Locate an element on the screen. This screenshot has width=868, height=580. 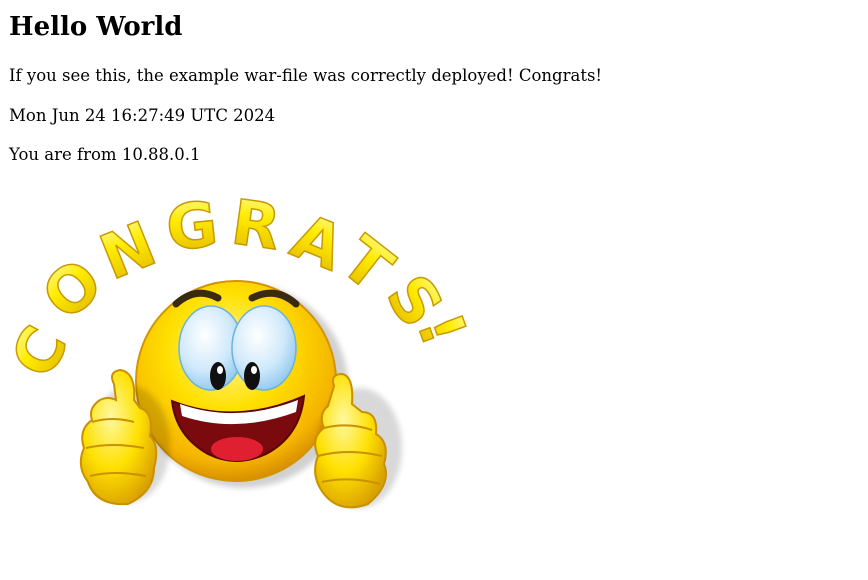
timestamp: Mon Jun 24 16:27:49 UTC 2024 is located at coordinates (142, 115).